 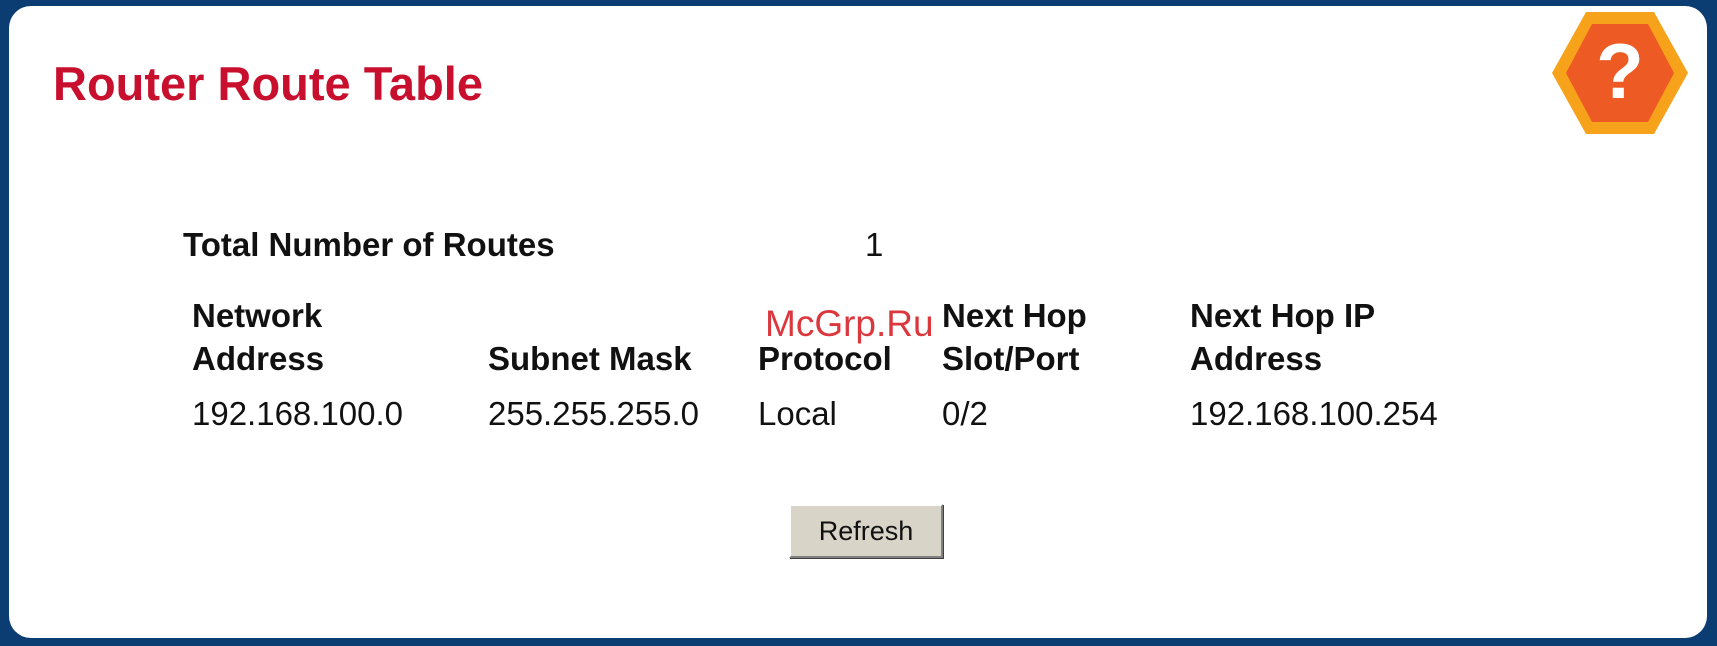 What do you see at coordinates (965, 413) in the screenshot?
I see `cell-next-hop-slot-port: 0/2` at bounding box center [965, 413].